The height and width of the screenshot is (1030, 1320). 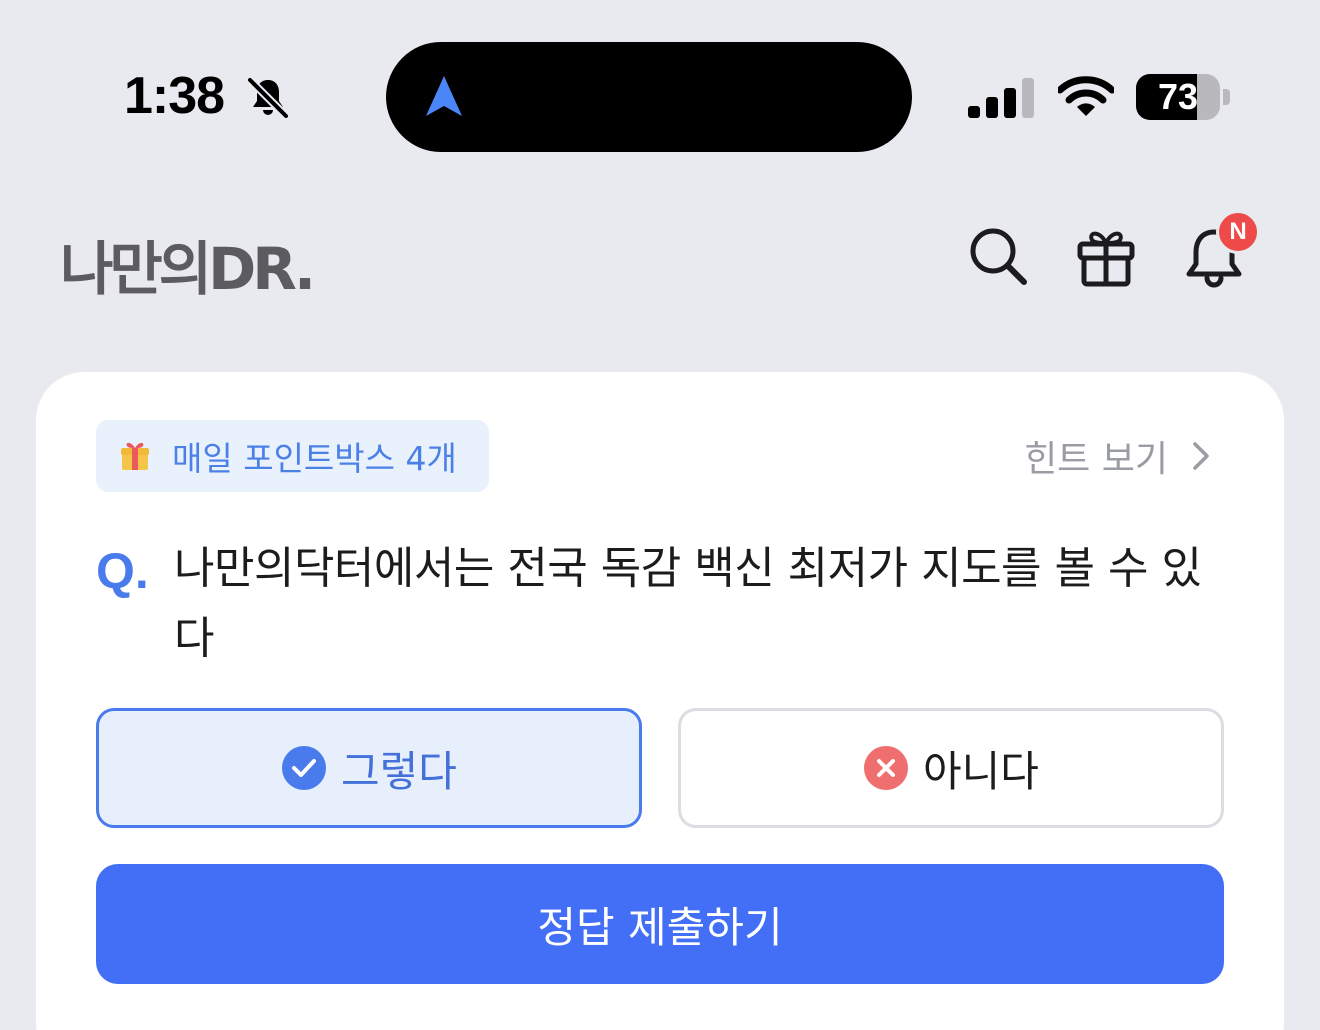 I want to click on point-box-label: 매일 포인트박스 4개, so click(x=314, y=458).